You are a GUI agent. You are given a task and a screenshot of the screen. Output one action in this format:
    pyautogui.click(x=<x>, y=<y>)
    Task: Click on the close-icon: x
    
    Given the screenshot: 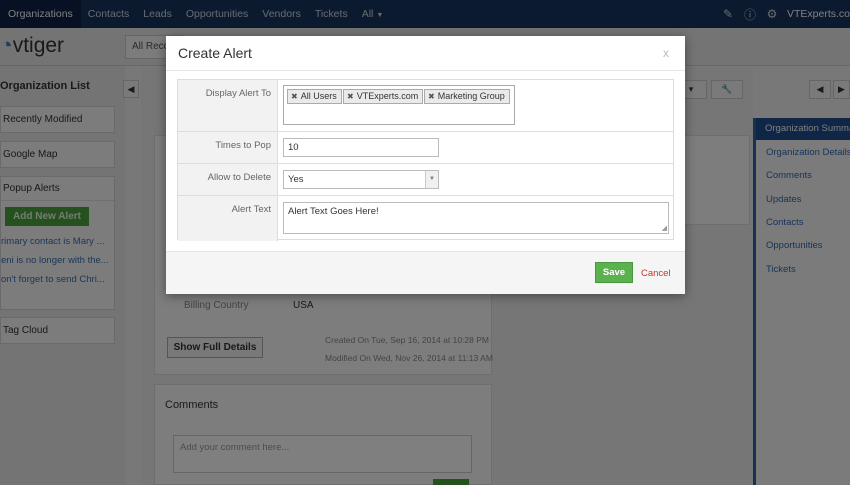 What is the action you would take?
    pyautogui.click(x=666, y=53)
    